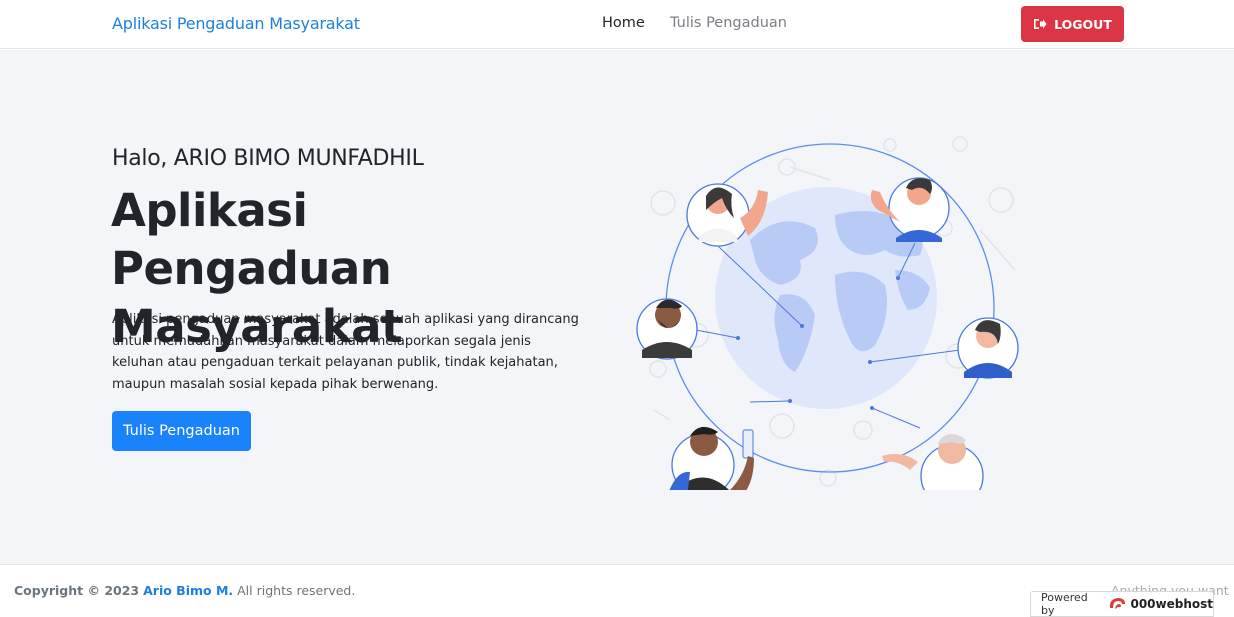  I want to click on logout-label: LOGOUT, so click(1083, 24).